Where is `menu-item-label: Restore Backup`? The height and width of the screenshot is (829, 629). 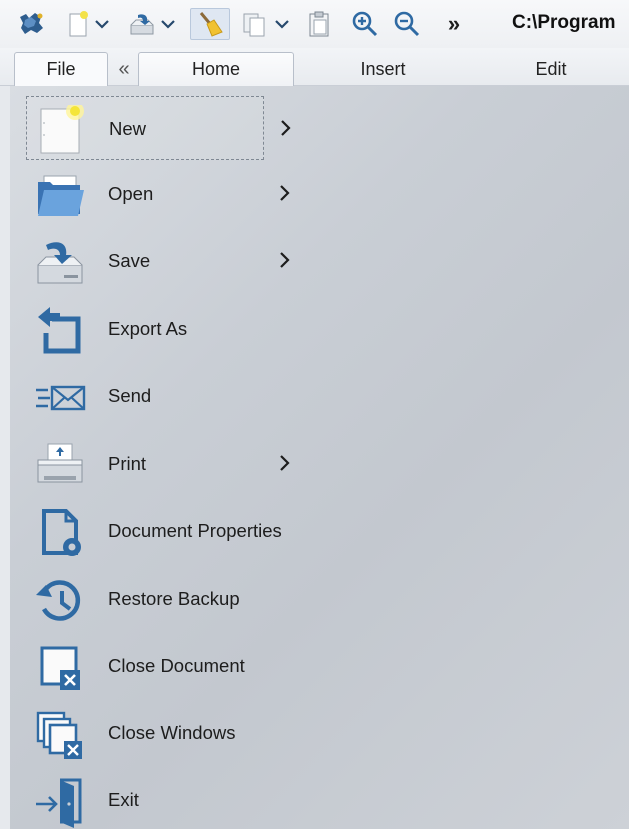
menu-item-label: Restore Backup is located at coordinates (174, 598).